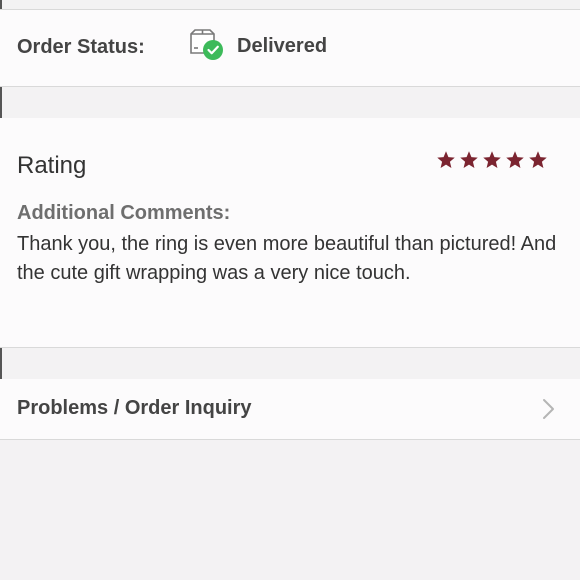 The width and height of the screenshot is (580, 580). What do you see at coordinates (52, 165) in the screenshot?
I see `rating-title: Rating` at bounding box center [52, 165].